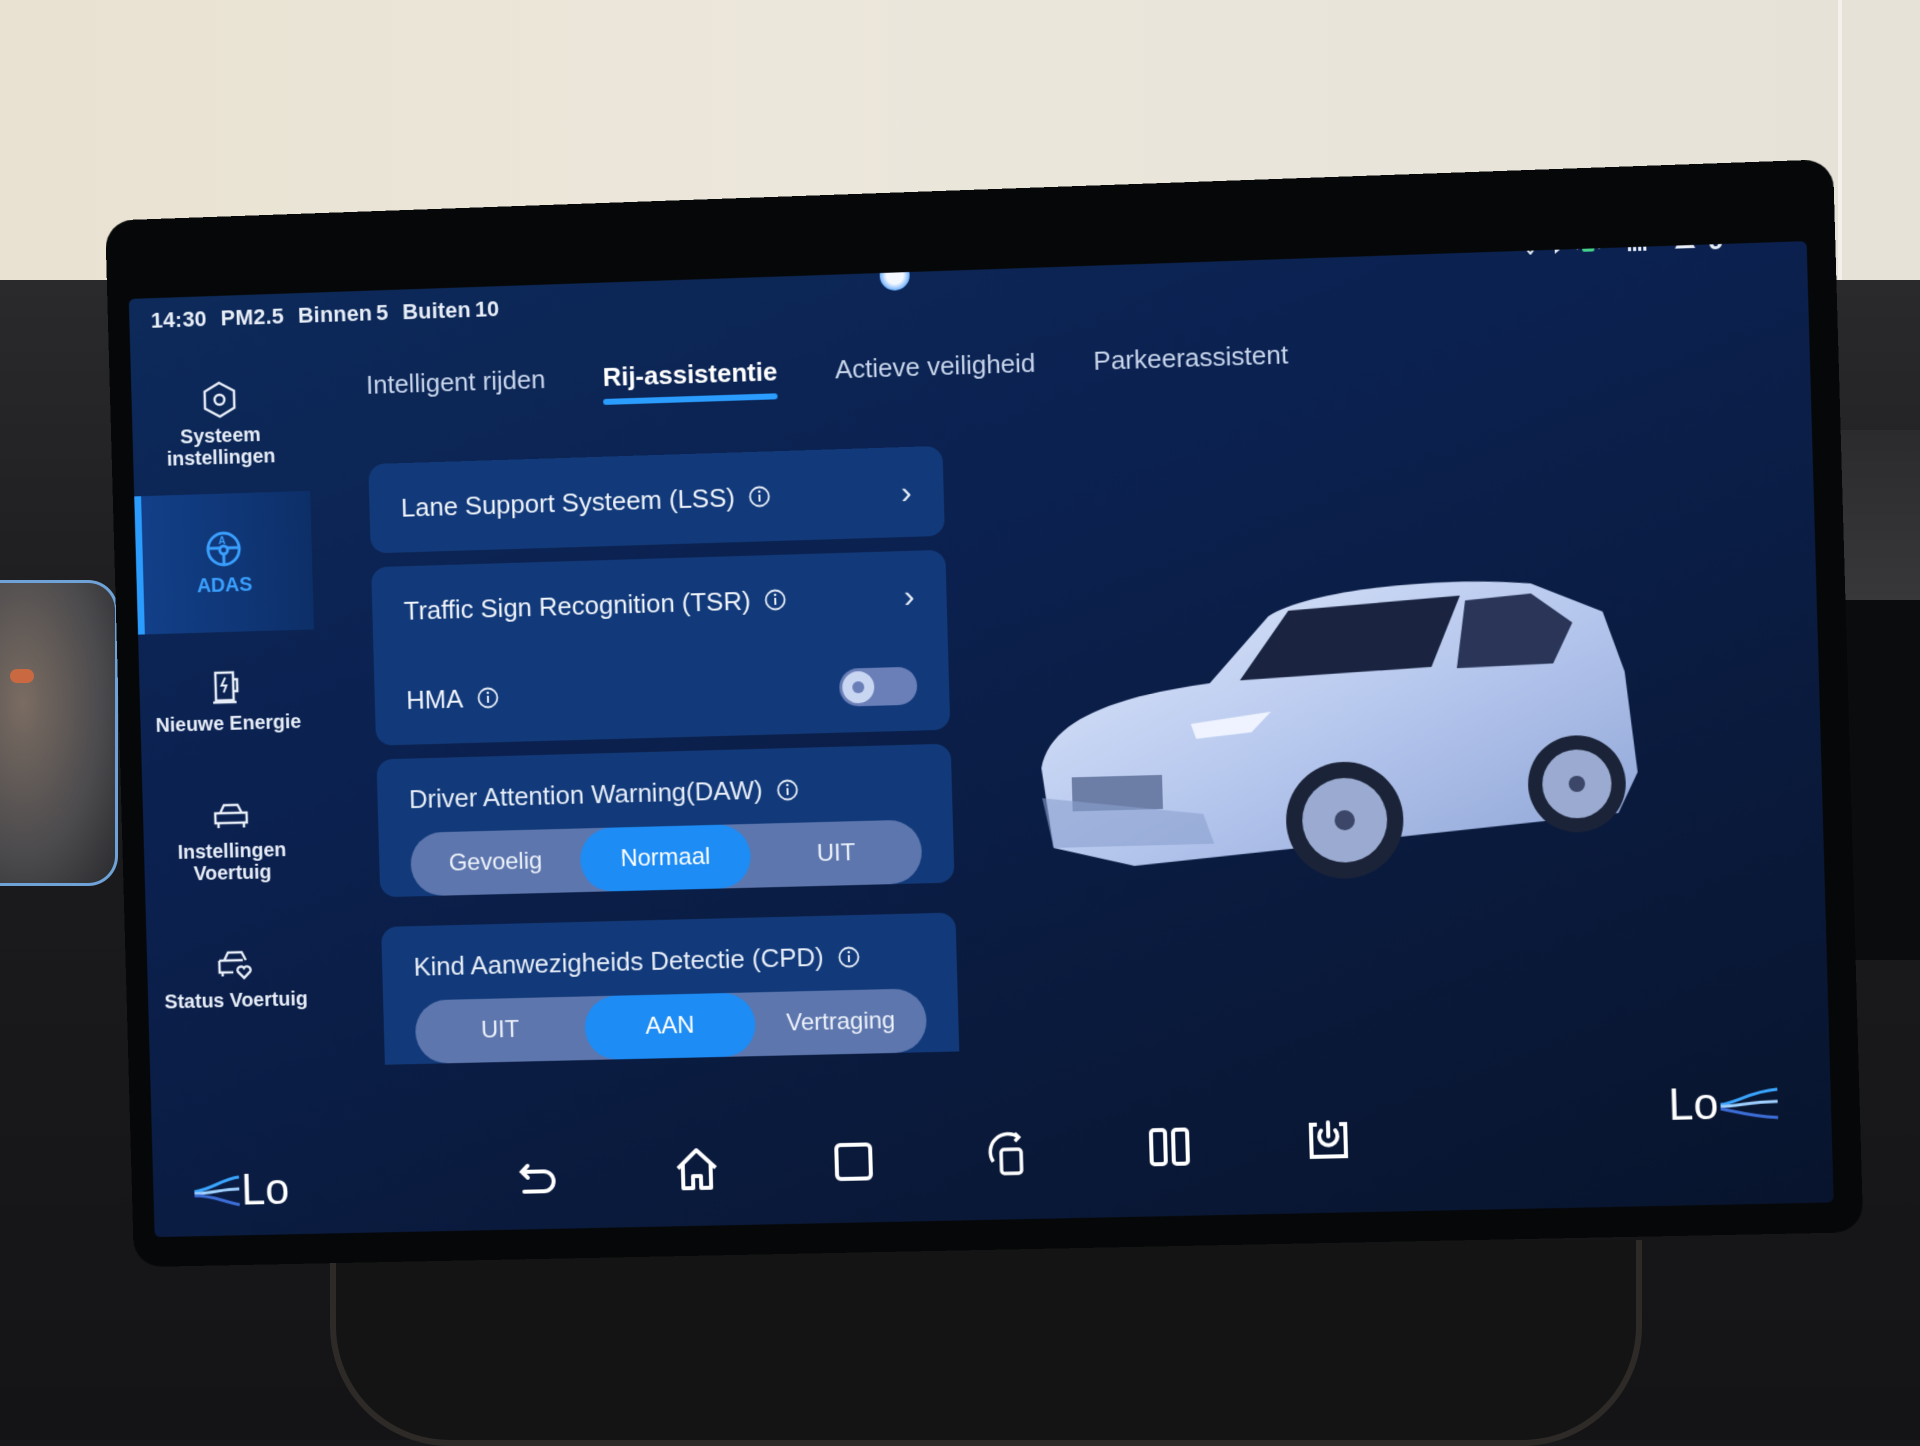 This screenshot has height=1446, width=1920. What do you see at coordinates (219, 399) in the screenshot?
I see `gear-hex-icon` at bounding box center [219, 399].